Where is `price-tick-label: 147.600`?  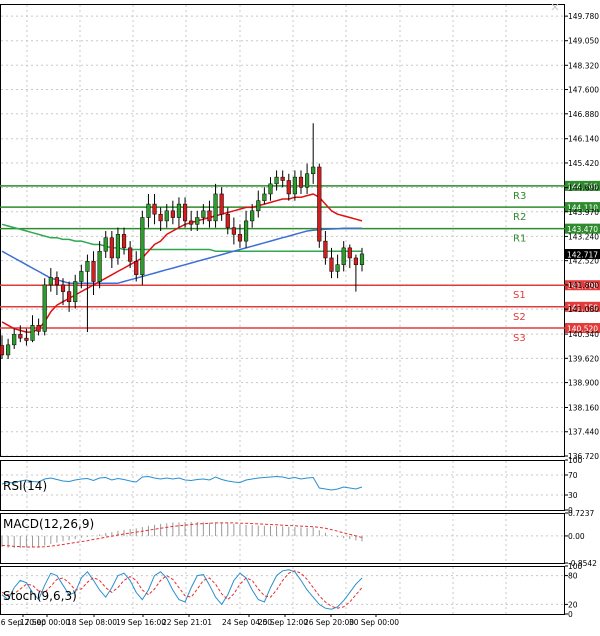 price-tick-label: 147.600 is located at coordinates (583, 90).